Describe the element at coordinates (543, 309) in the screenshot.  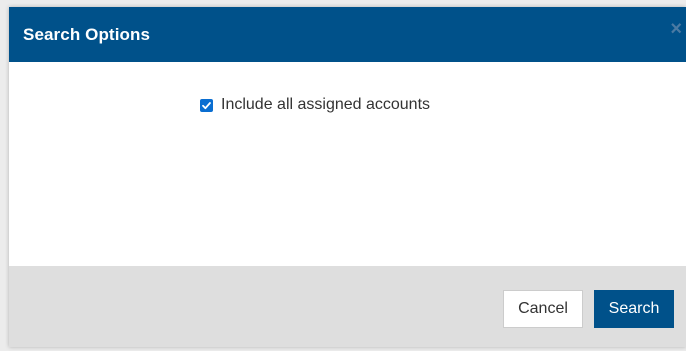
I see `cancel-button: Cancel` at that location.